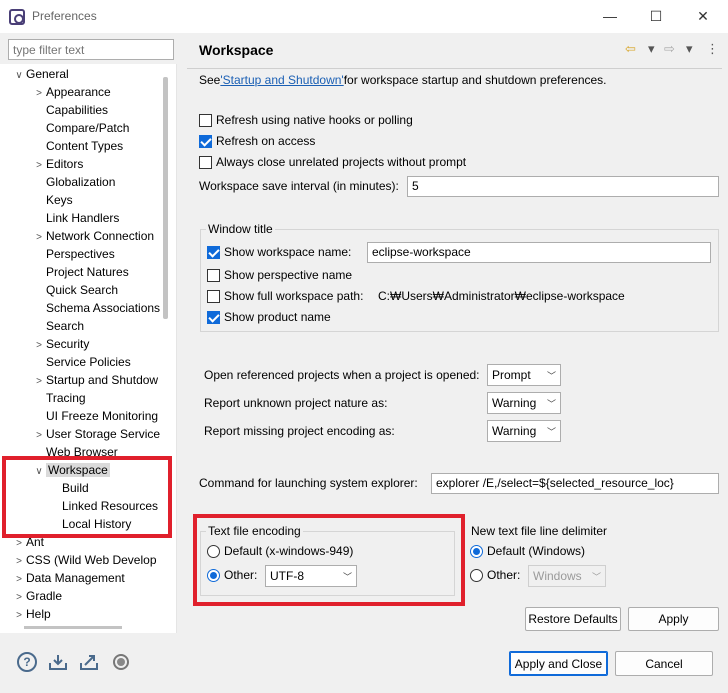 This screenshot has height=693, width=728. What do you see at coordinates (75, 218) in the screenshot?
I see `tree-item: Link Handlers` at bounding box center [75, 218].